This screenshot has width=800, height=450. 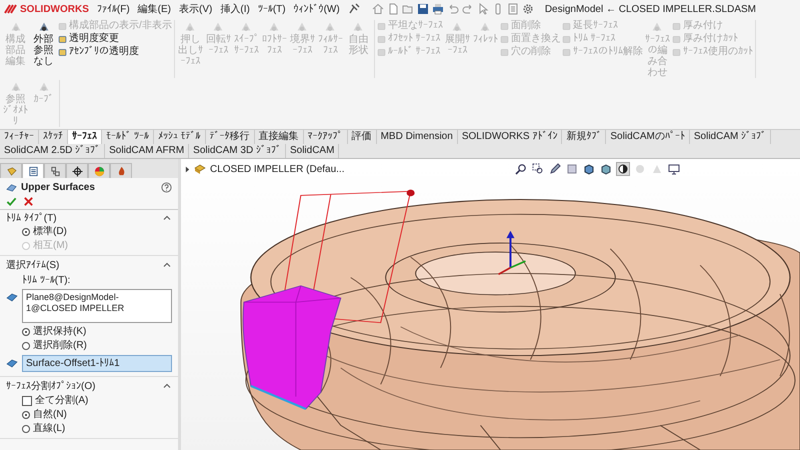 What do you see at coordinates (53, 151) in the screenshot?
I see `ribbon-tab: SolidCAM 2.5D ｼﾞｮﾌﾞ` at bounding box center [53, 151].